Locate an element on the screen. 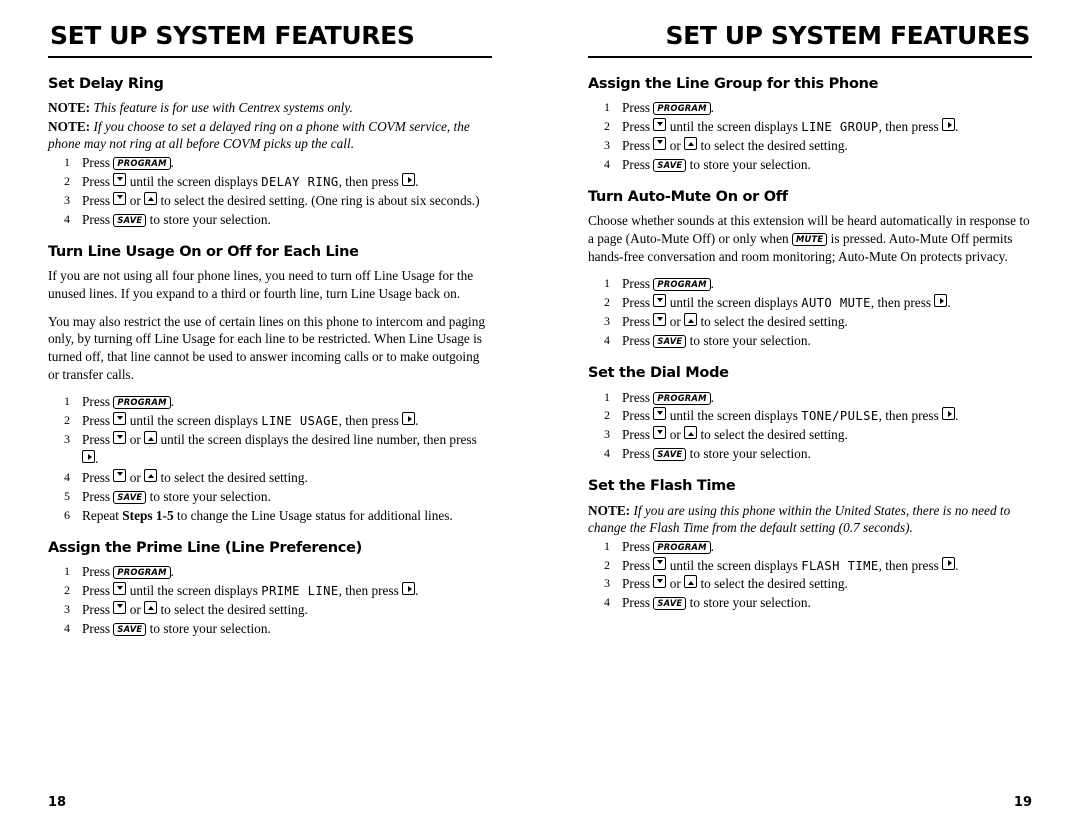  section-heading: Set the Flash Time is located at coordinates (662, 486).